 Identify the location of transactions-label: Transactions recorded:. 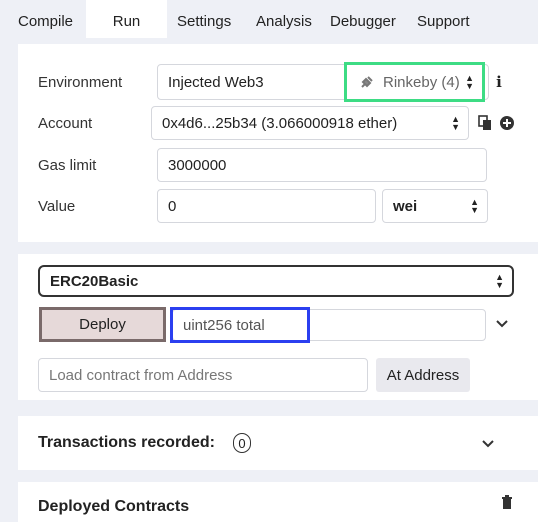
(126, 442).